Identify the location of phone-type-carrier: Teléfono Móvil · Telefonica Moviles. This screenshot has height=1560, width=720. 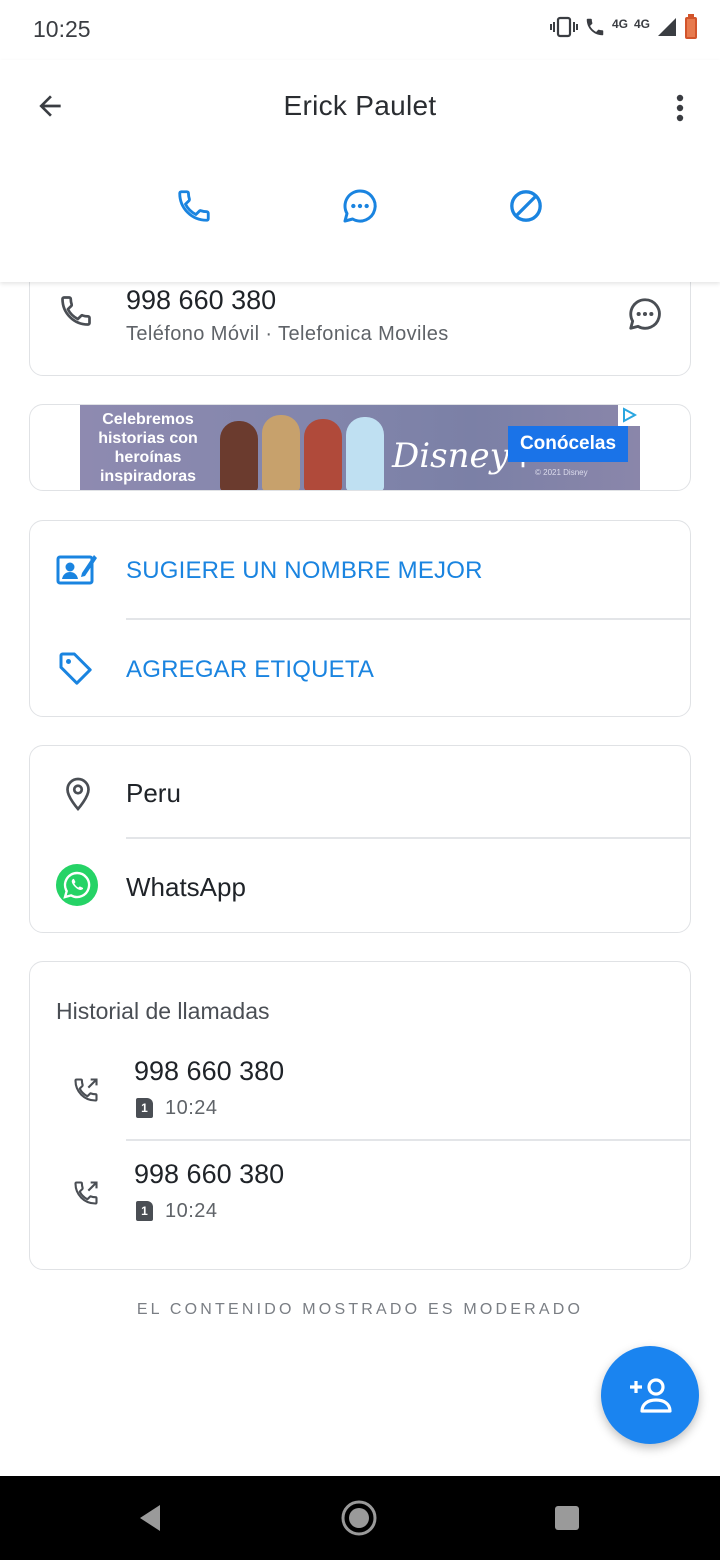
(287, 334).